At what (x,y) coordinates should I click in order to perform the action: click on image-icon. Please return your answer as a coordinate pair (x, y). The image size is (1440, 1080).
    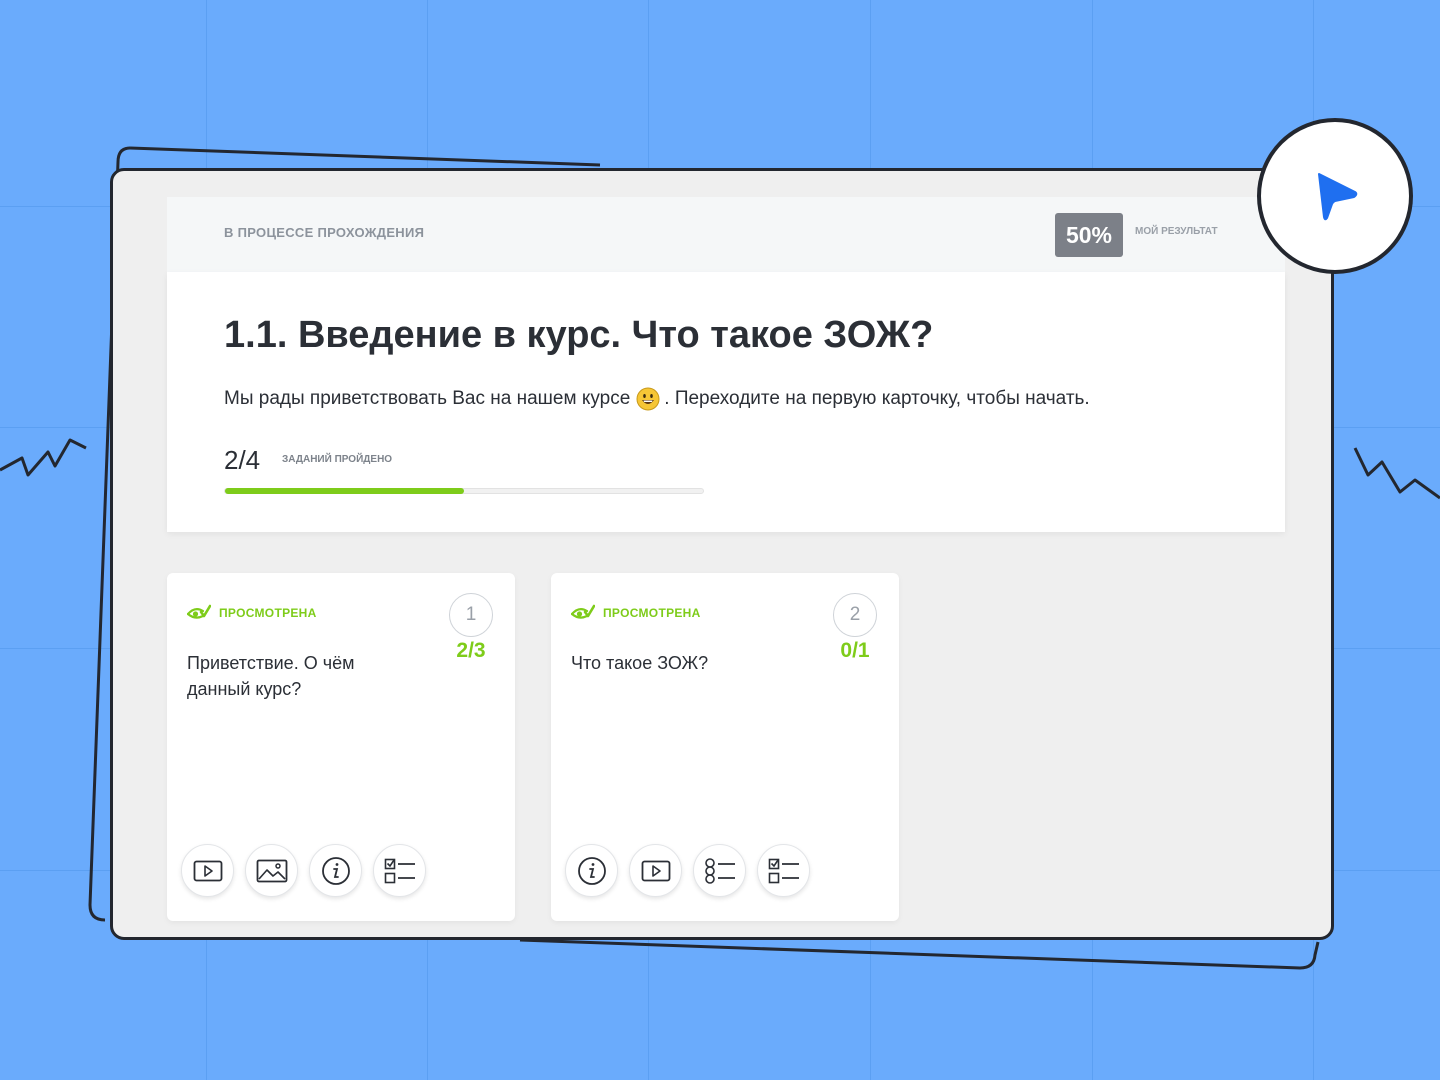
    Looking at the image, I should click on (271, 870).